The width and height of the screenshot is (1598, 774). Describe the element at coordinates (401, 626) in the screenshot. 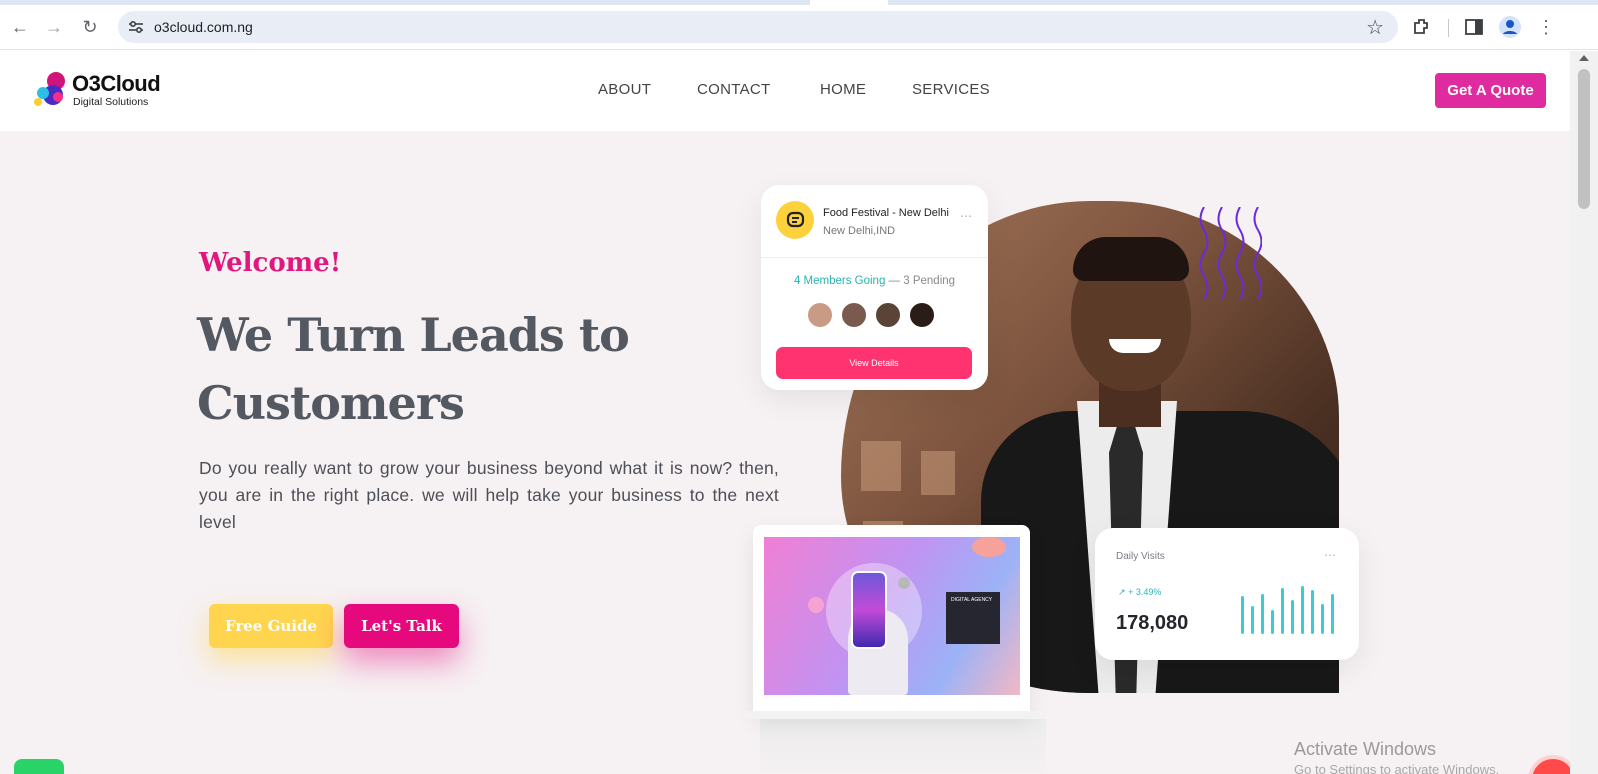

I see `lets-talk-button: Let's Talk` at that location.